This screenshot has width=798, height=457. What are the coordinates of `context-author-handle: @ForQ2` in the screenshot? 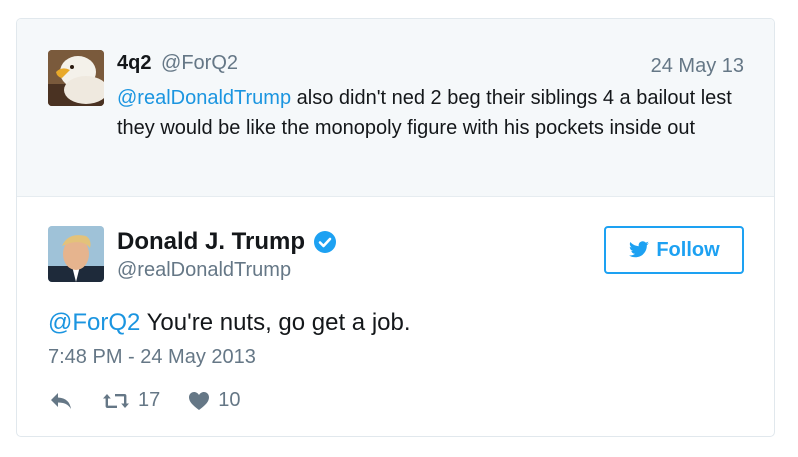 It's located at (199, 63).